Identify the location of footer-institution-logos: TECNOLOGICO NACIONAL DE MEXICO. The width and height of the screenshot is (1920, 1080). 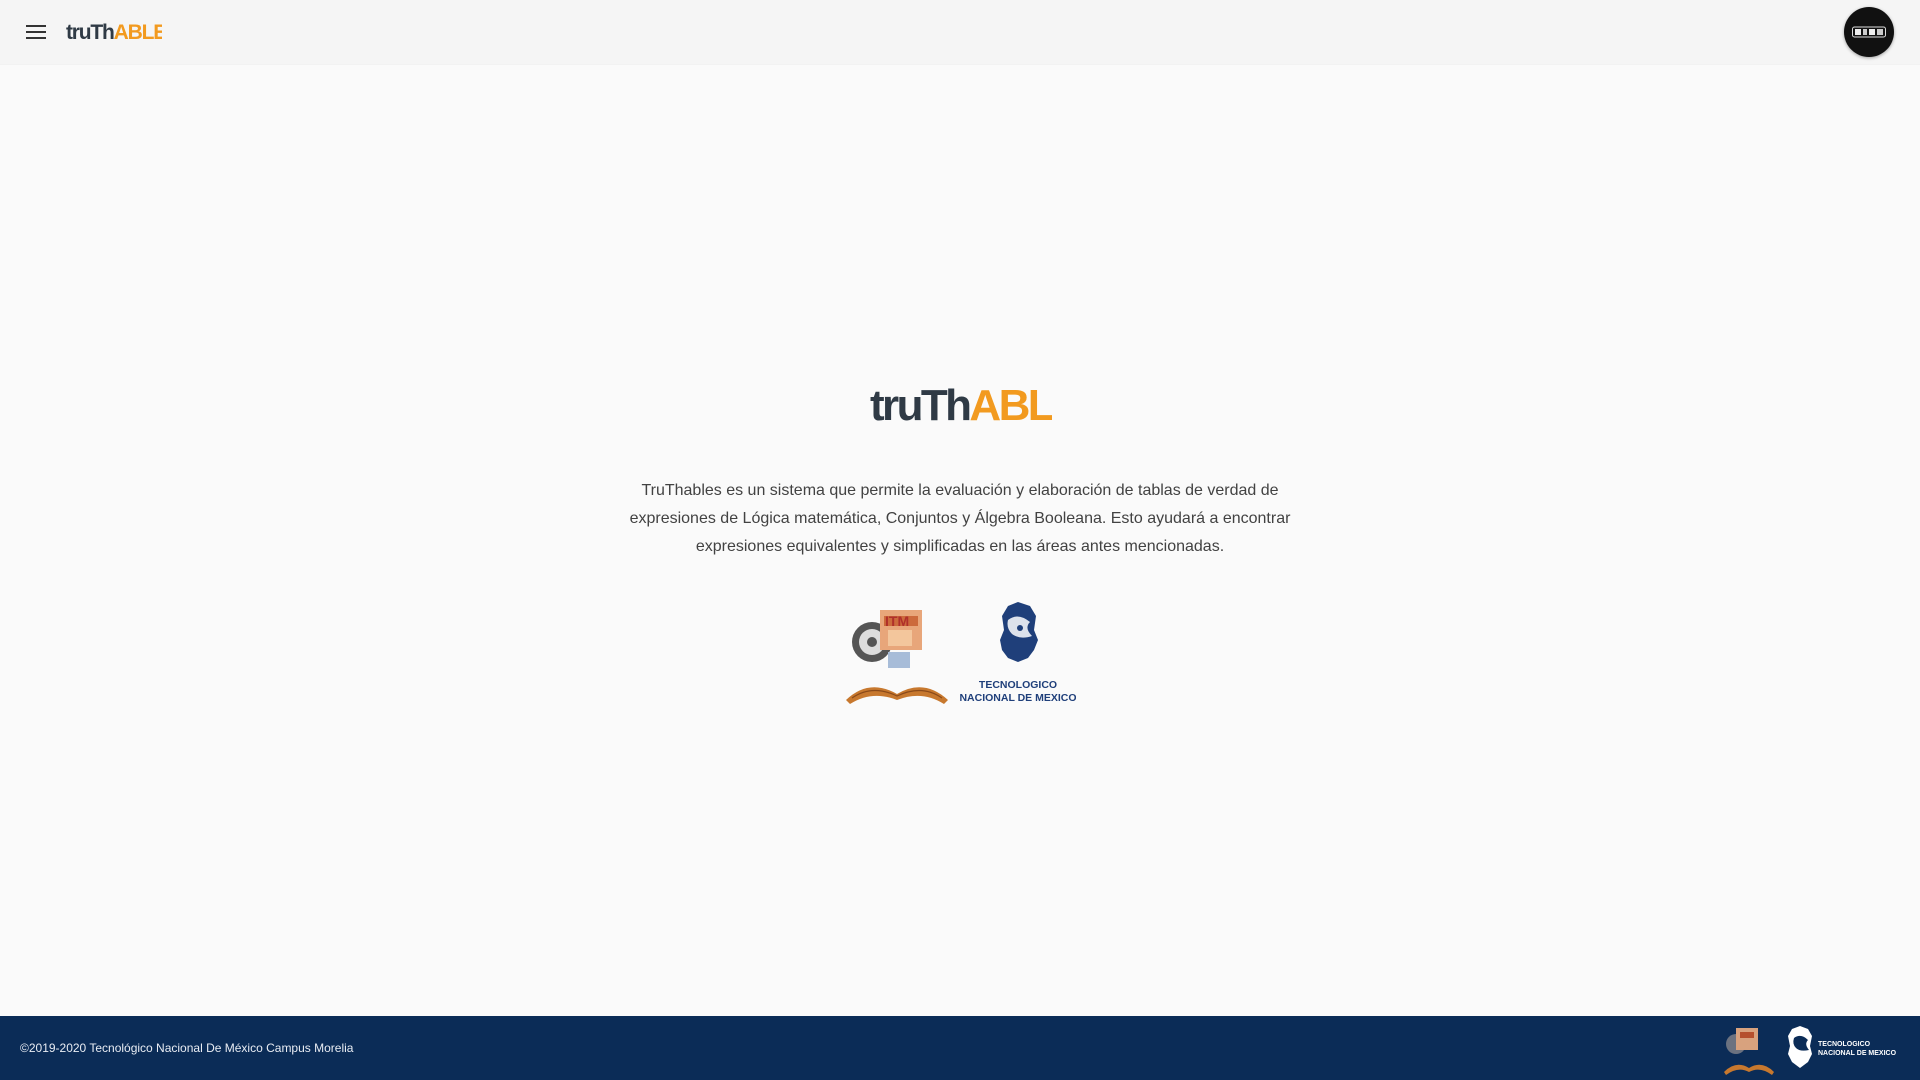
(1810, 1050).